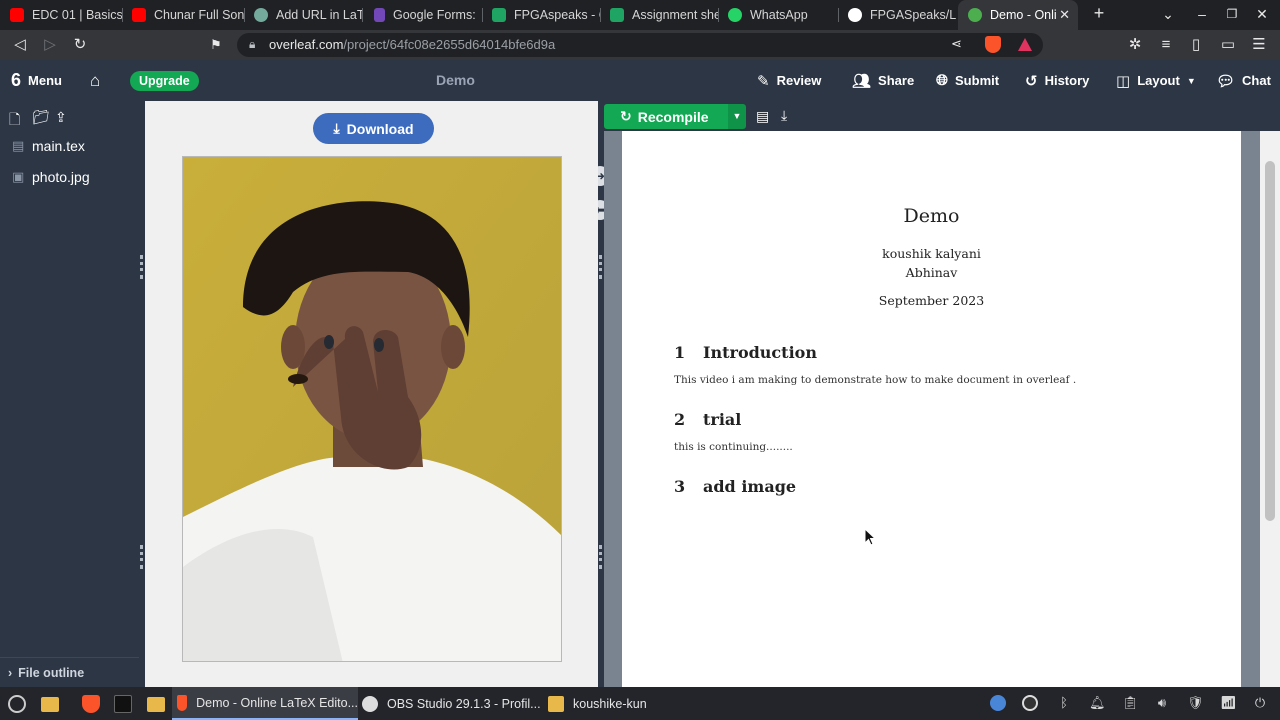 The height and width of the screenshot is (720, 1280). What do you see at coordinates (123, 704) in the screenshot?
I see `terminal-icon` at bounding box center [123, 704].